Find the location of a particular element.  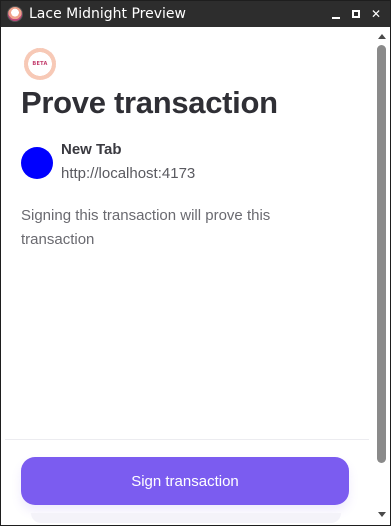

minimize-icon is located at coordinates (336, 14).